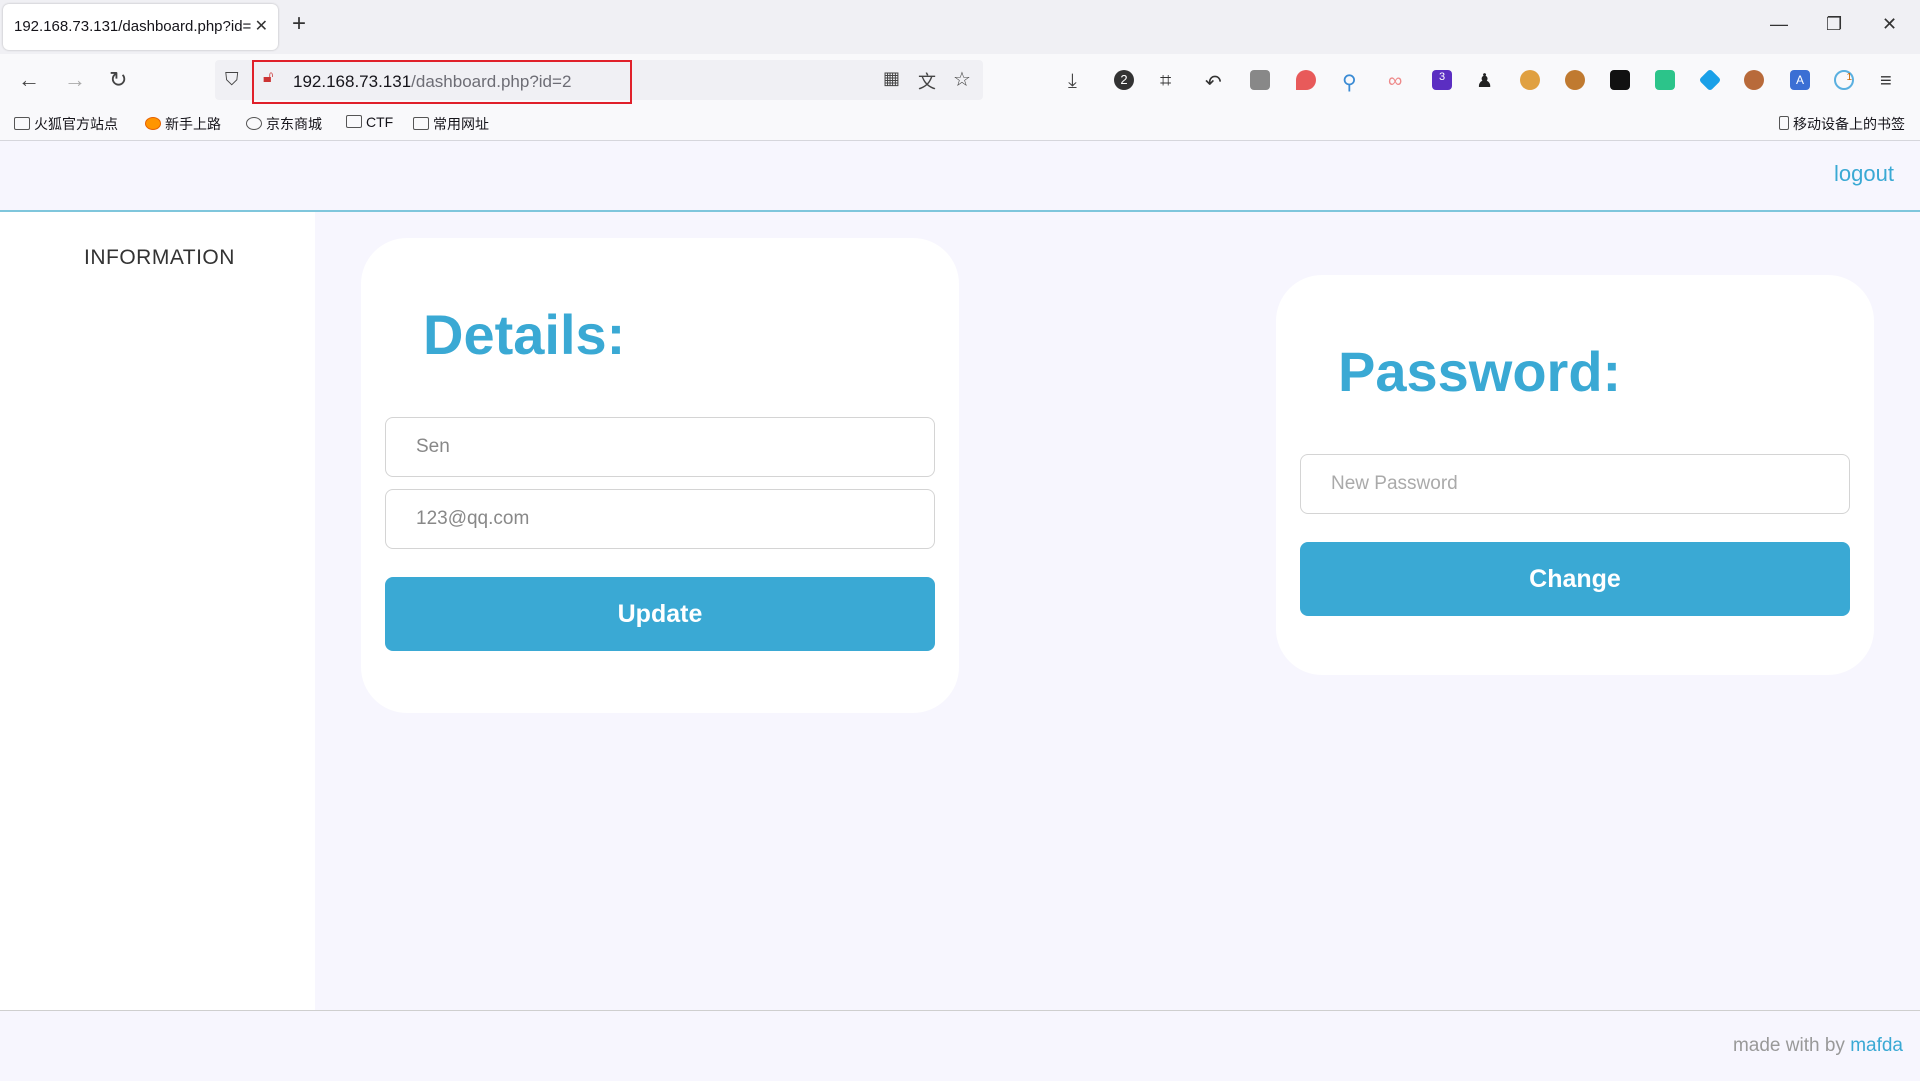  What do you see at coordinates (960, 176) in the screenshot?
I see `page-header: logout` at bounding box center [960, 176].